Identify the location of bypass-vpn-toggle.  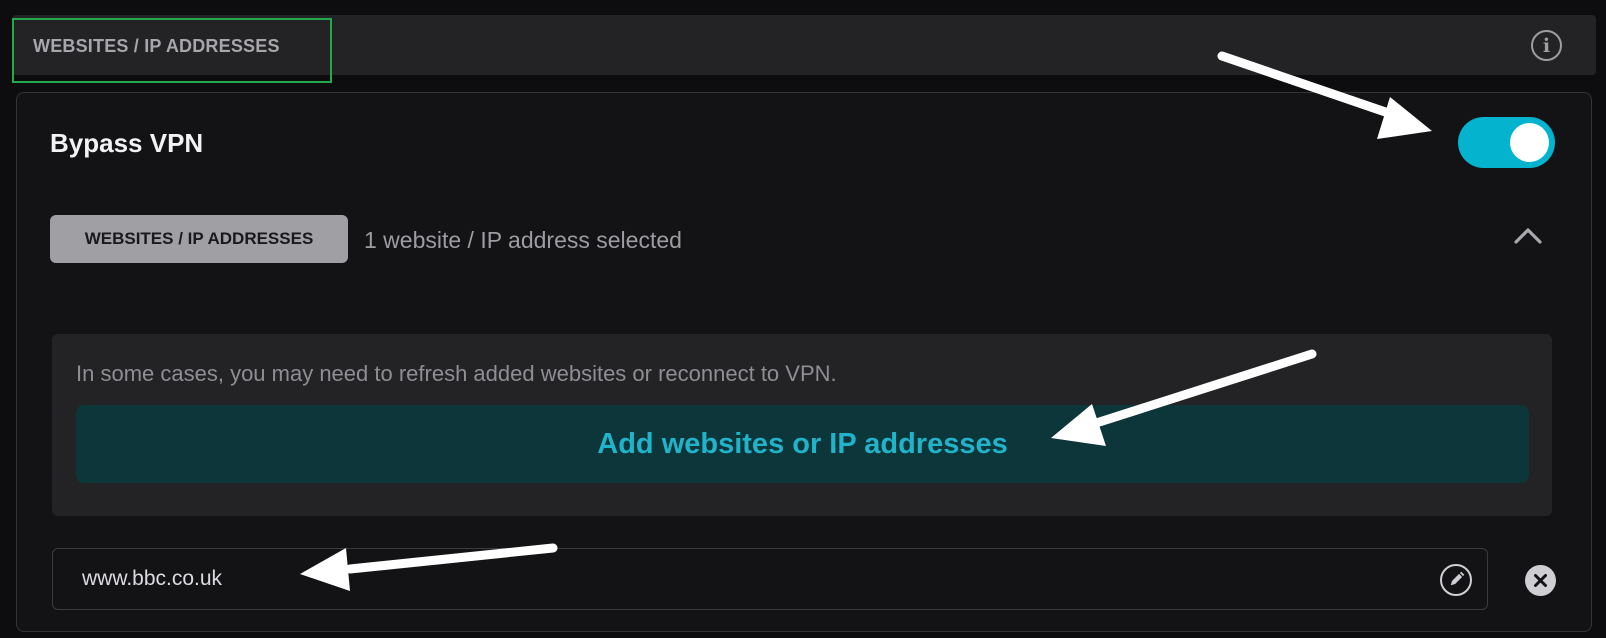
(1506, 142).